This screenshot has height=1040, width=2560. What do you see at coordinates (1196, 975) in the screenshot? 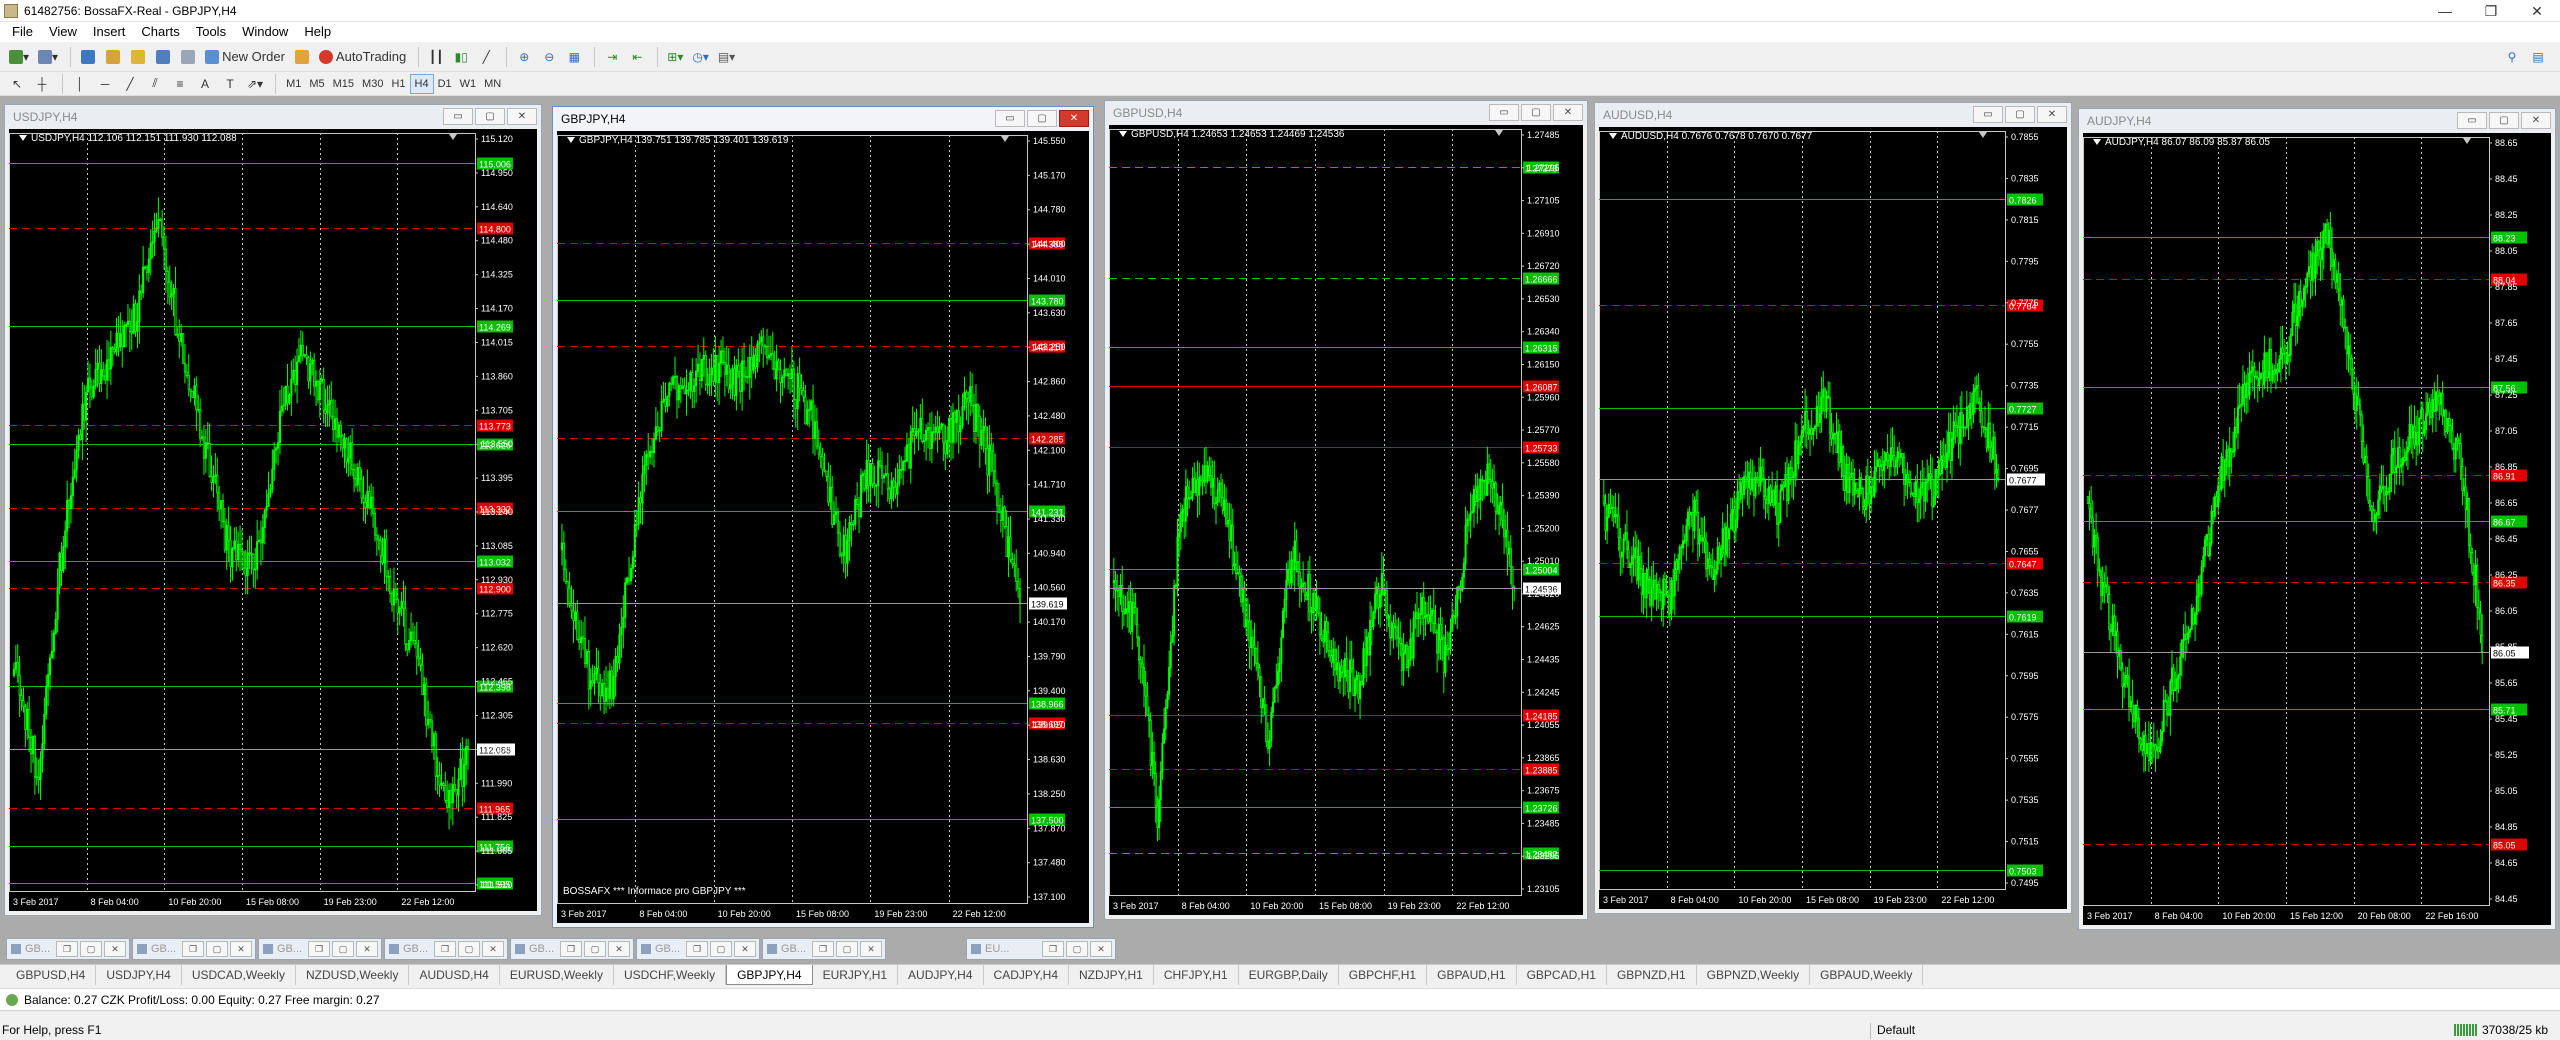
I see `chart-tab: CHFJPY,H1` at bounding box center [1196, 975].